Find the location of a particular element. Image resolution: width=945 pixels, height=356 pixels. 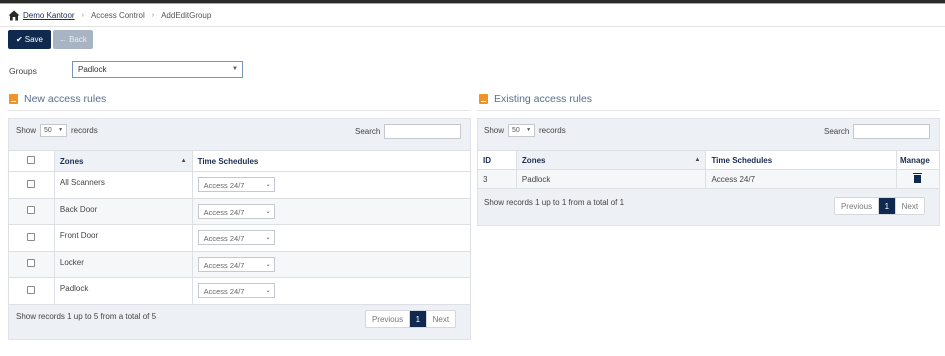

manage-cell is located at coordinates (918, 179).